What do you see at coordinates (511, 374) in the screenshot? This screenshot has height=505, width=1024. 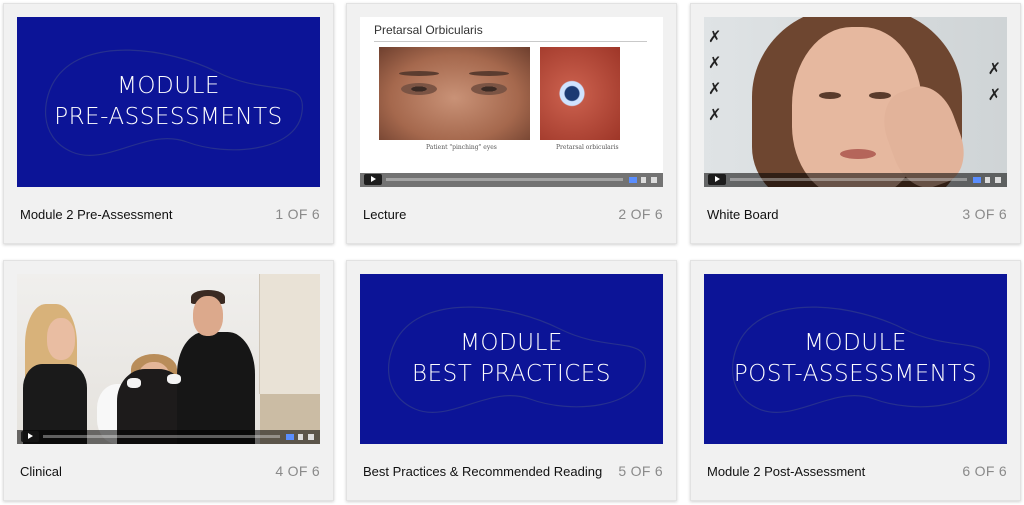 I see `thumbnail-title-line-2: BEST PRACTICES` at bounding box center [511, 374].